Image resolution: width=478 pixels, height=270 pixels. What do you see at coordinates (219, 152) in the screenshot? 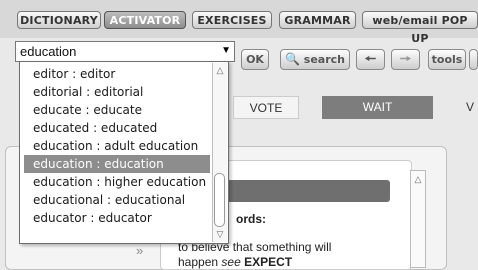
I see `dropdown-scrollbar: △ ▽` at bounding box center [219, 152].